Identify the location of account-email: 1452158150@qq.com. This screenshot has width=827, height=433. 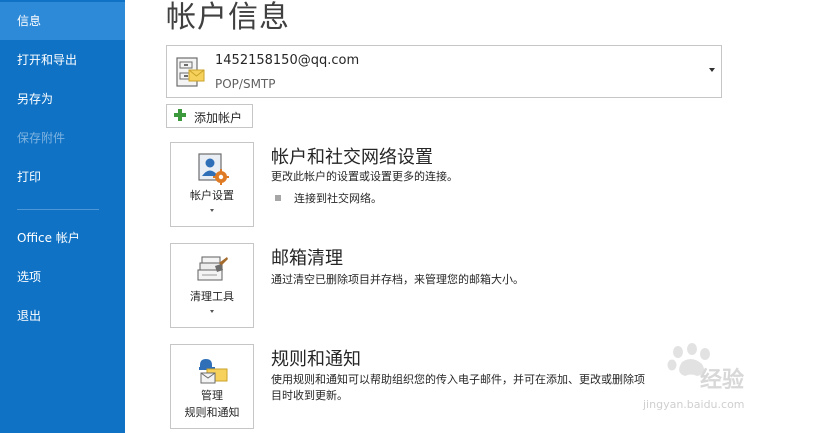
(287, 60).